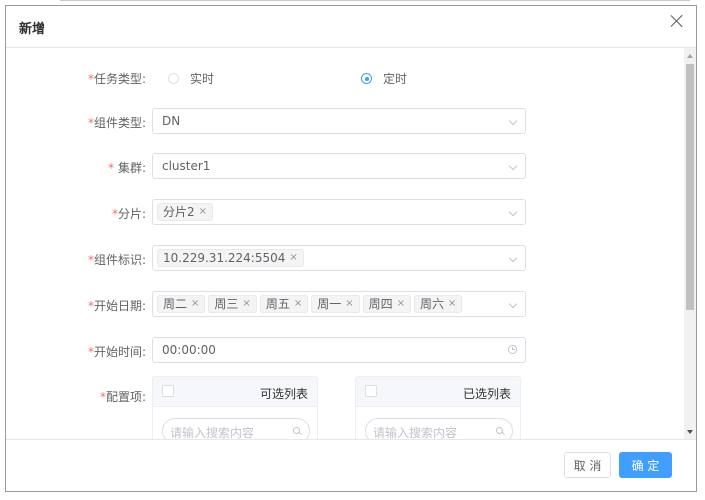  Describe the element at coordinates (677, 21) in the screenshot. I see `close-icon` at that location.